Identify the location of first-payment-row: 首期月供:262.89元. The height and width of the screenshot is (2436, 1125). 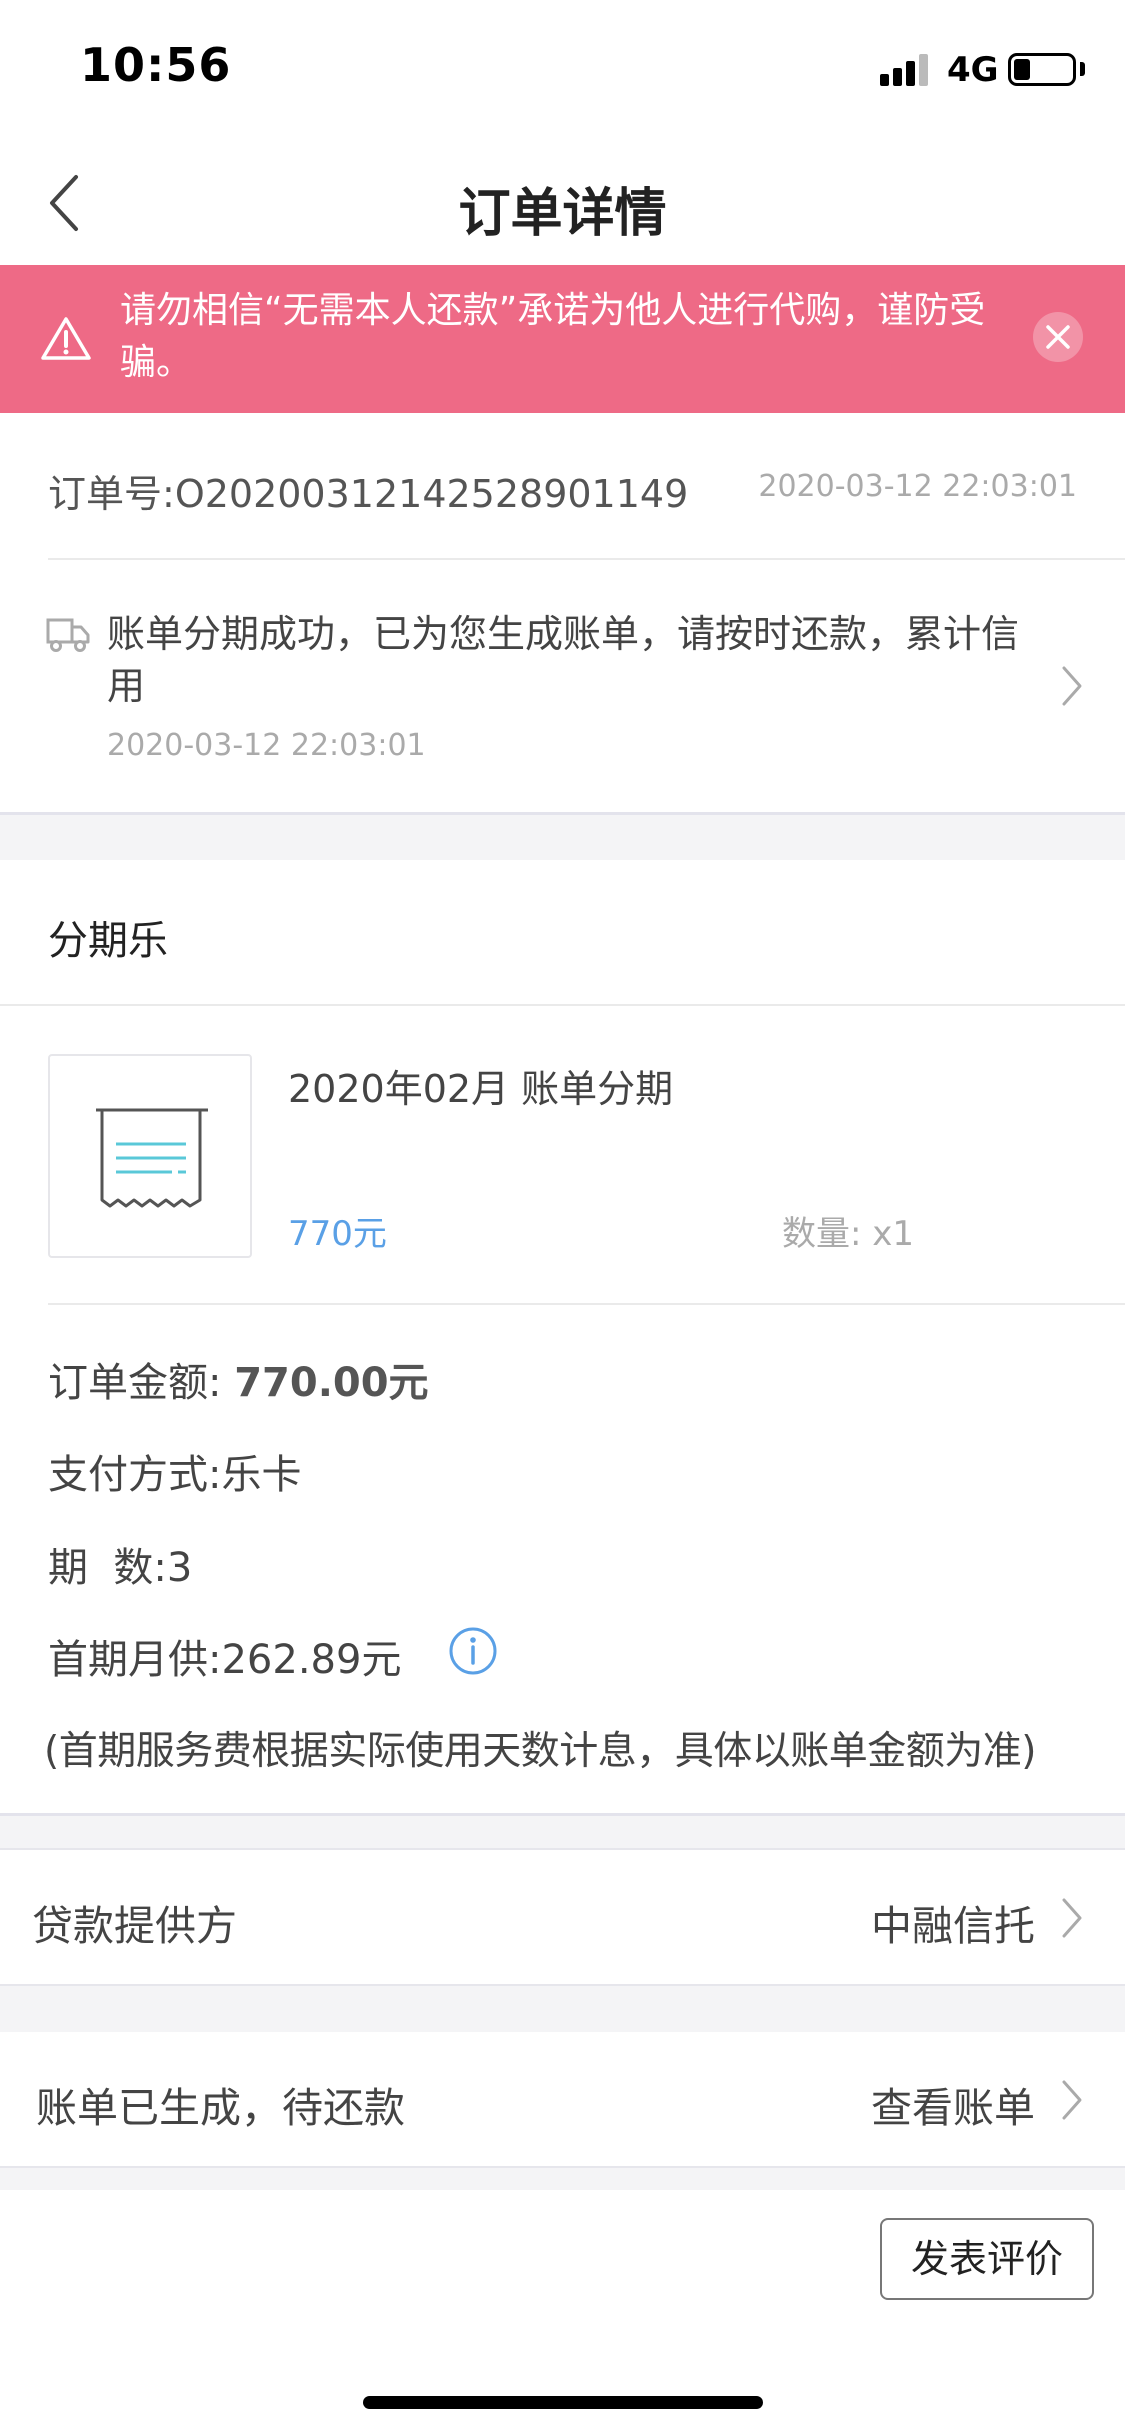
(224, 1656).